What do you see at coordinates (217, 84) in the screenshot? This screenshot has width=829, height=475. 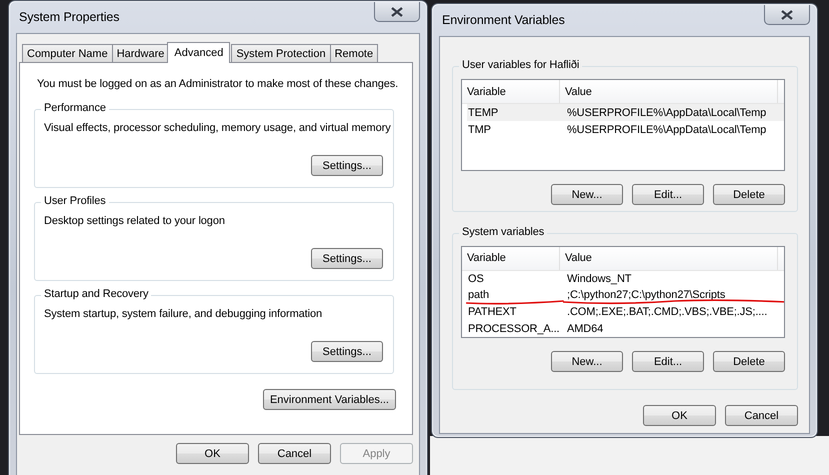 I see `notice-text: You must be logged on as an Administrator to make most of these changes.` at bounding box center [217, 84].